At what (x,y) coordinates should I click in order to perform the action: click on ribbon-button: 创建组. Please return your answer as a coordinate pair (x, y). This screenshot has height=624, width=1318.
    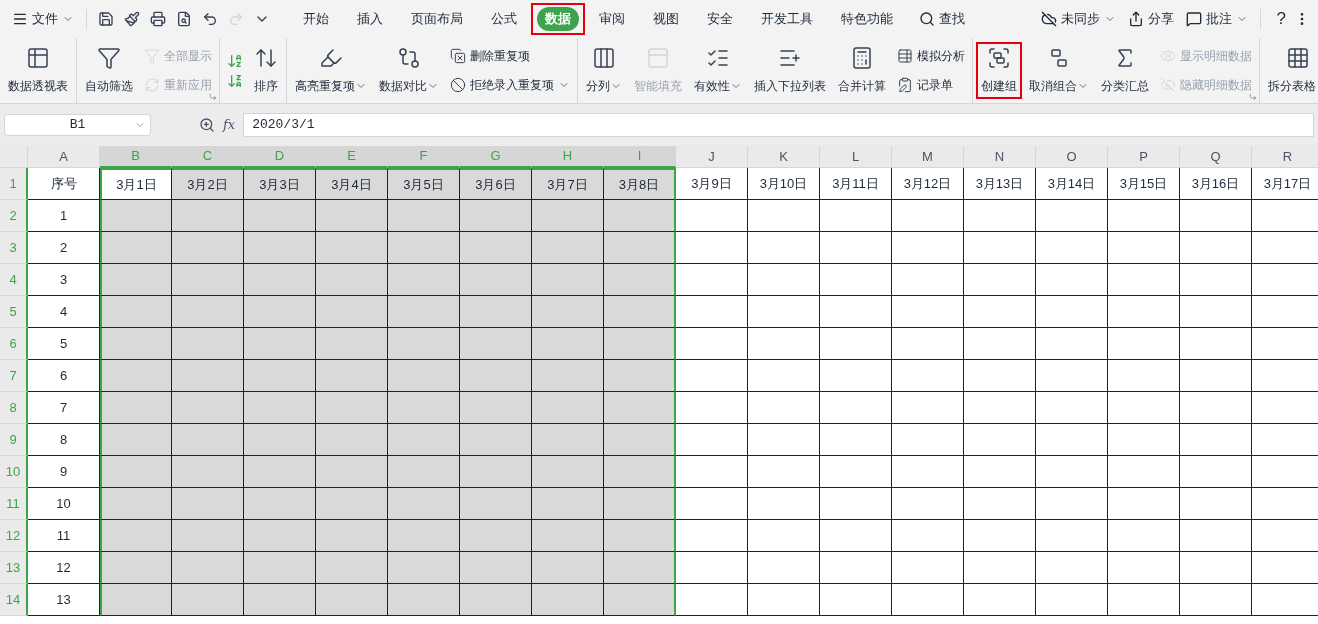
    Looking at the image, I should click on (999, 70).